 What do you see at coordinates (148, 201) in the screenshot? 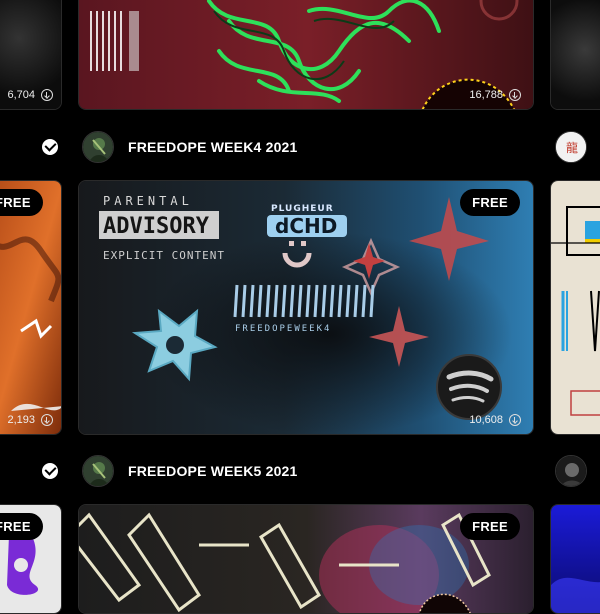
I see `art-parental: PARENTAL` at bounding box center [148, 201].